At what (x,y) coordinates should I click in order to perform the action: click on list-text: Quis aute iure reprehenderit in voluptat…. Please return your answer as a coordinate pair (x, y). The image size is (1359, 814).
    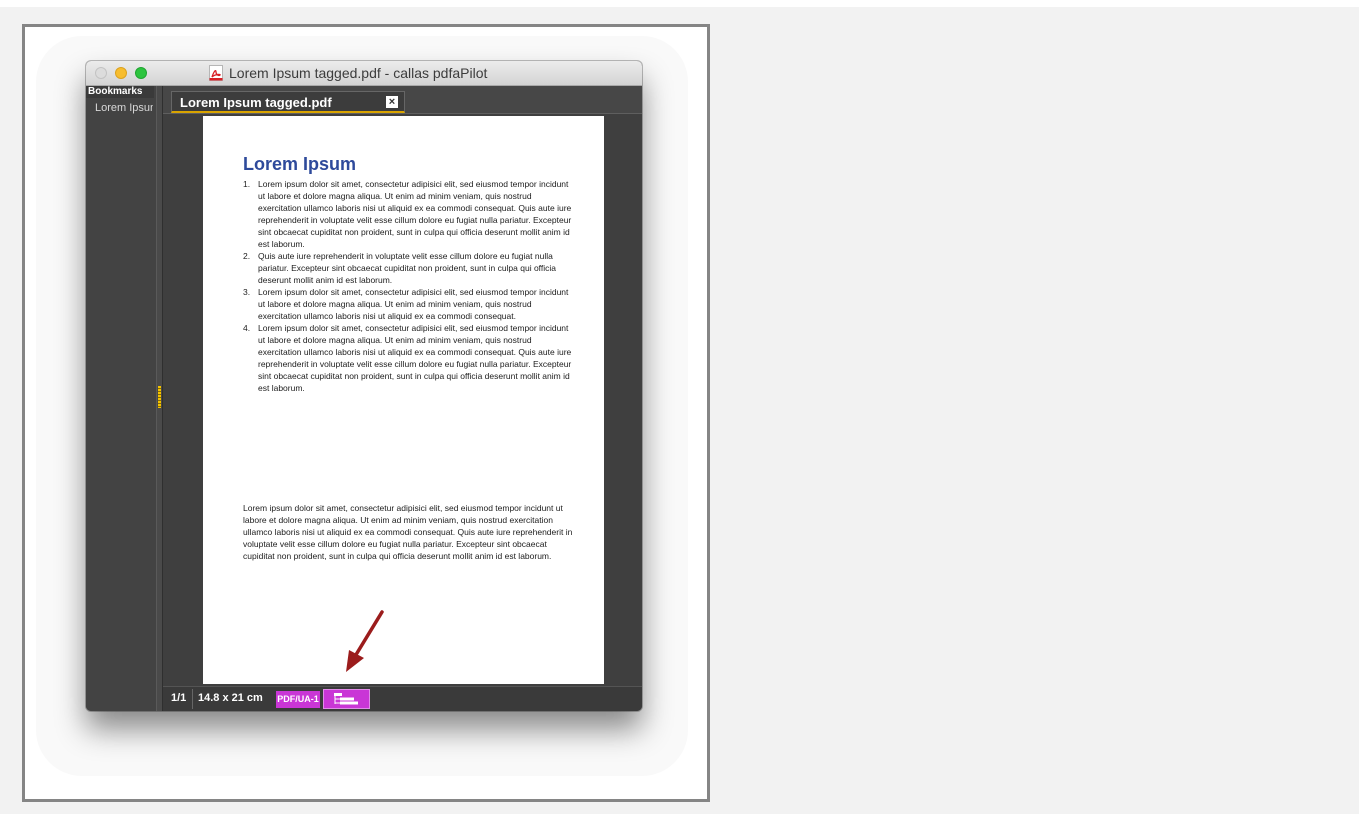
    Looking at the image, I should click on (407, 268).